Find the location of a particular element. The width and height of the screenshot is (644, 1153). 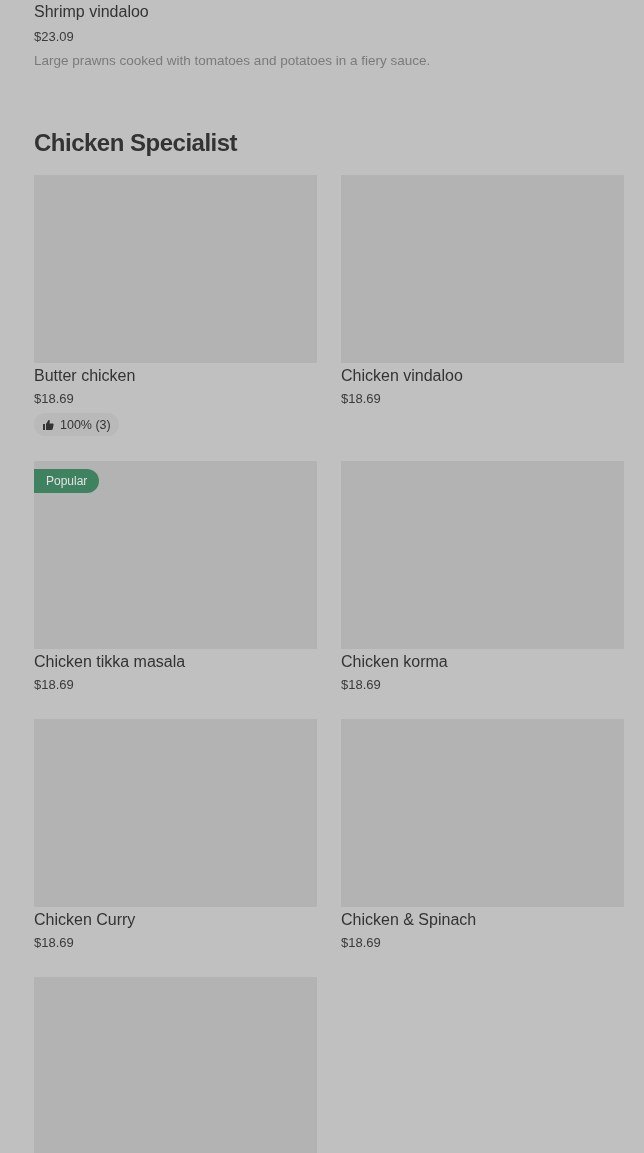

item-price: $23.09 is located at coordinates (54, 37).